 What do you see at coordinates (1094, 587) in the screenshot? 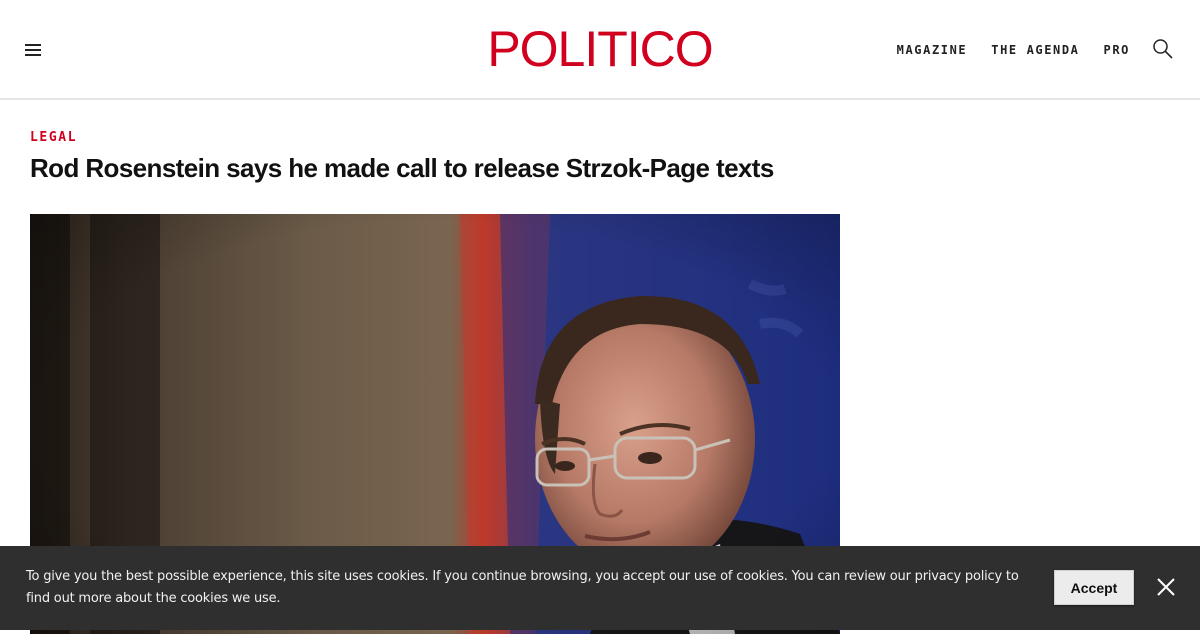
I see `accept-button: Accept` at bounding box center [1094, 587].